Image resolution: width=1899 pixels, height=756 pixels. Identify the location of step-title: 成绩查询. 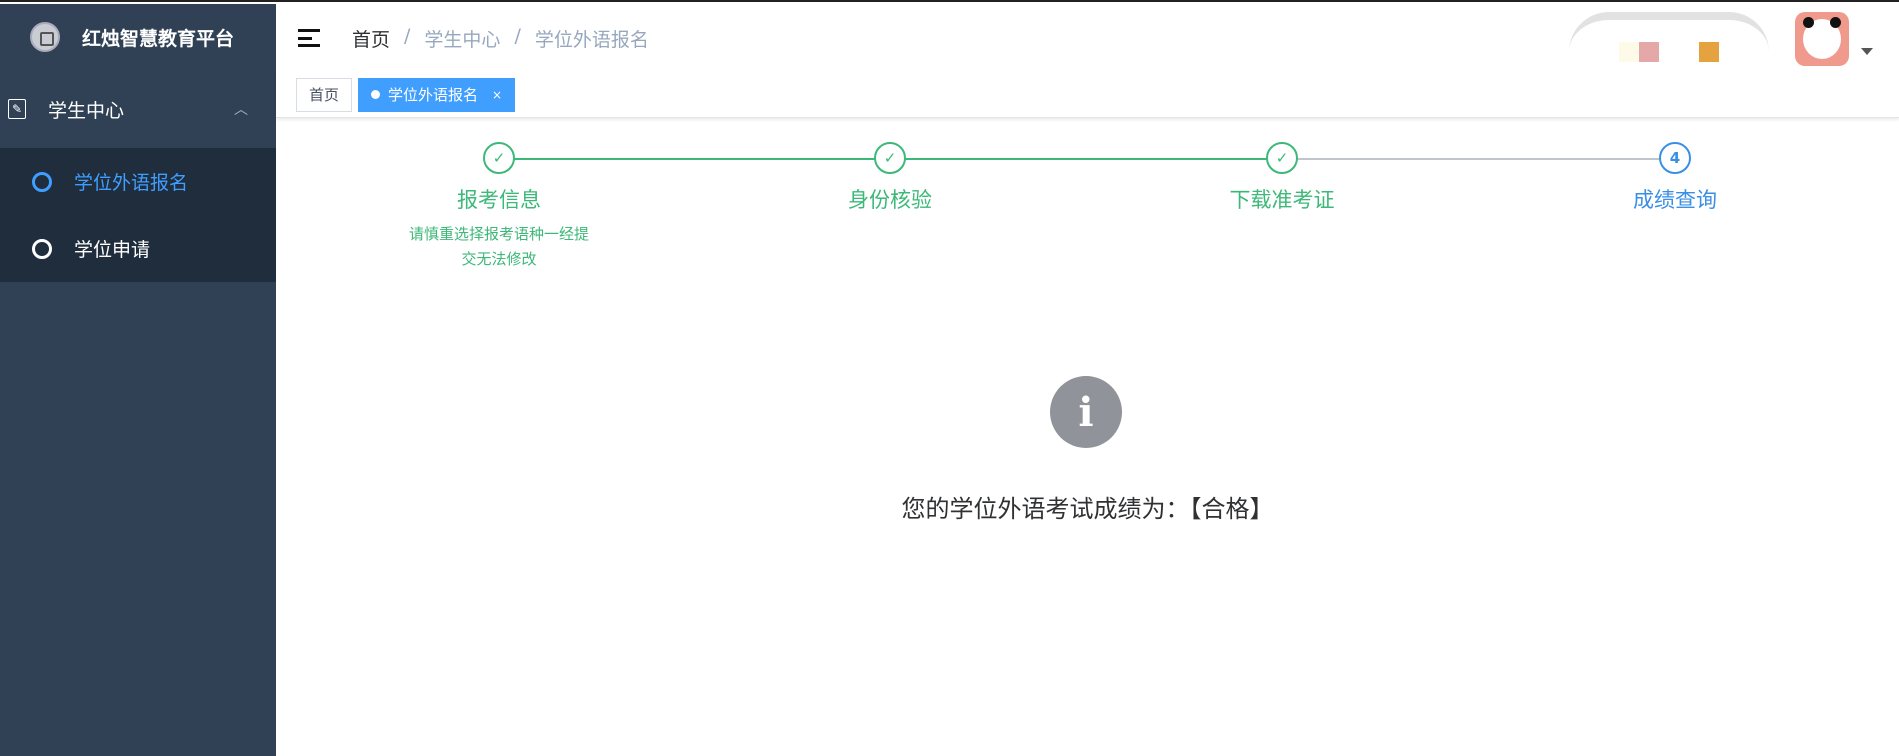
(1675, 200).